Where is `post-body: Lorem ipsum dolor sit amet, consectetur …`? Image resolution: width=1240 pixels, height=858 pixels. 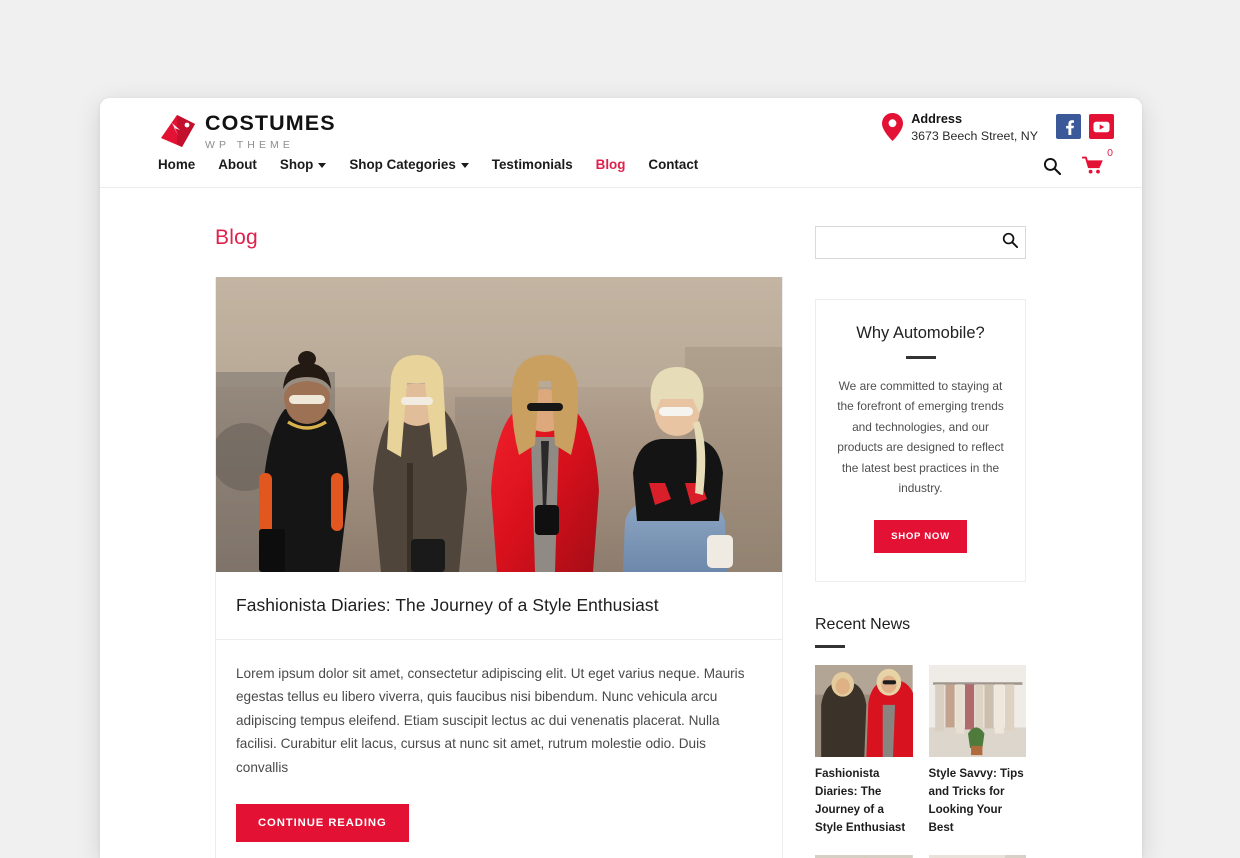 post-body: Lorem ipsum dolor sit amet, consectetur … is located at coordinates (499, 749).